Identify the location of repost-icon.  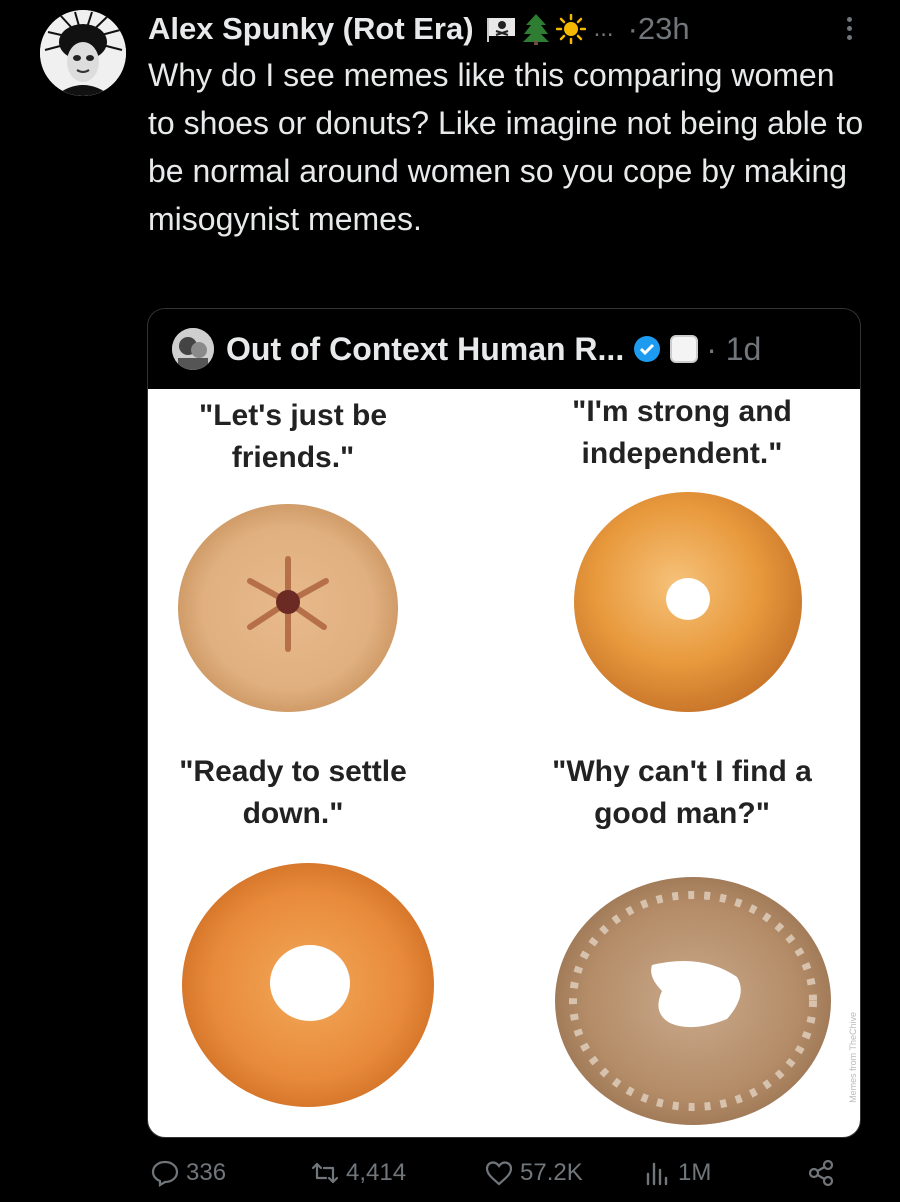
(325, 1173).